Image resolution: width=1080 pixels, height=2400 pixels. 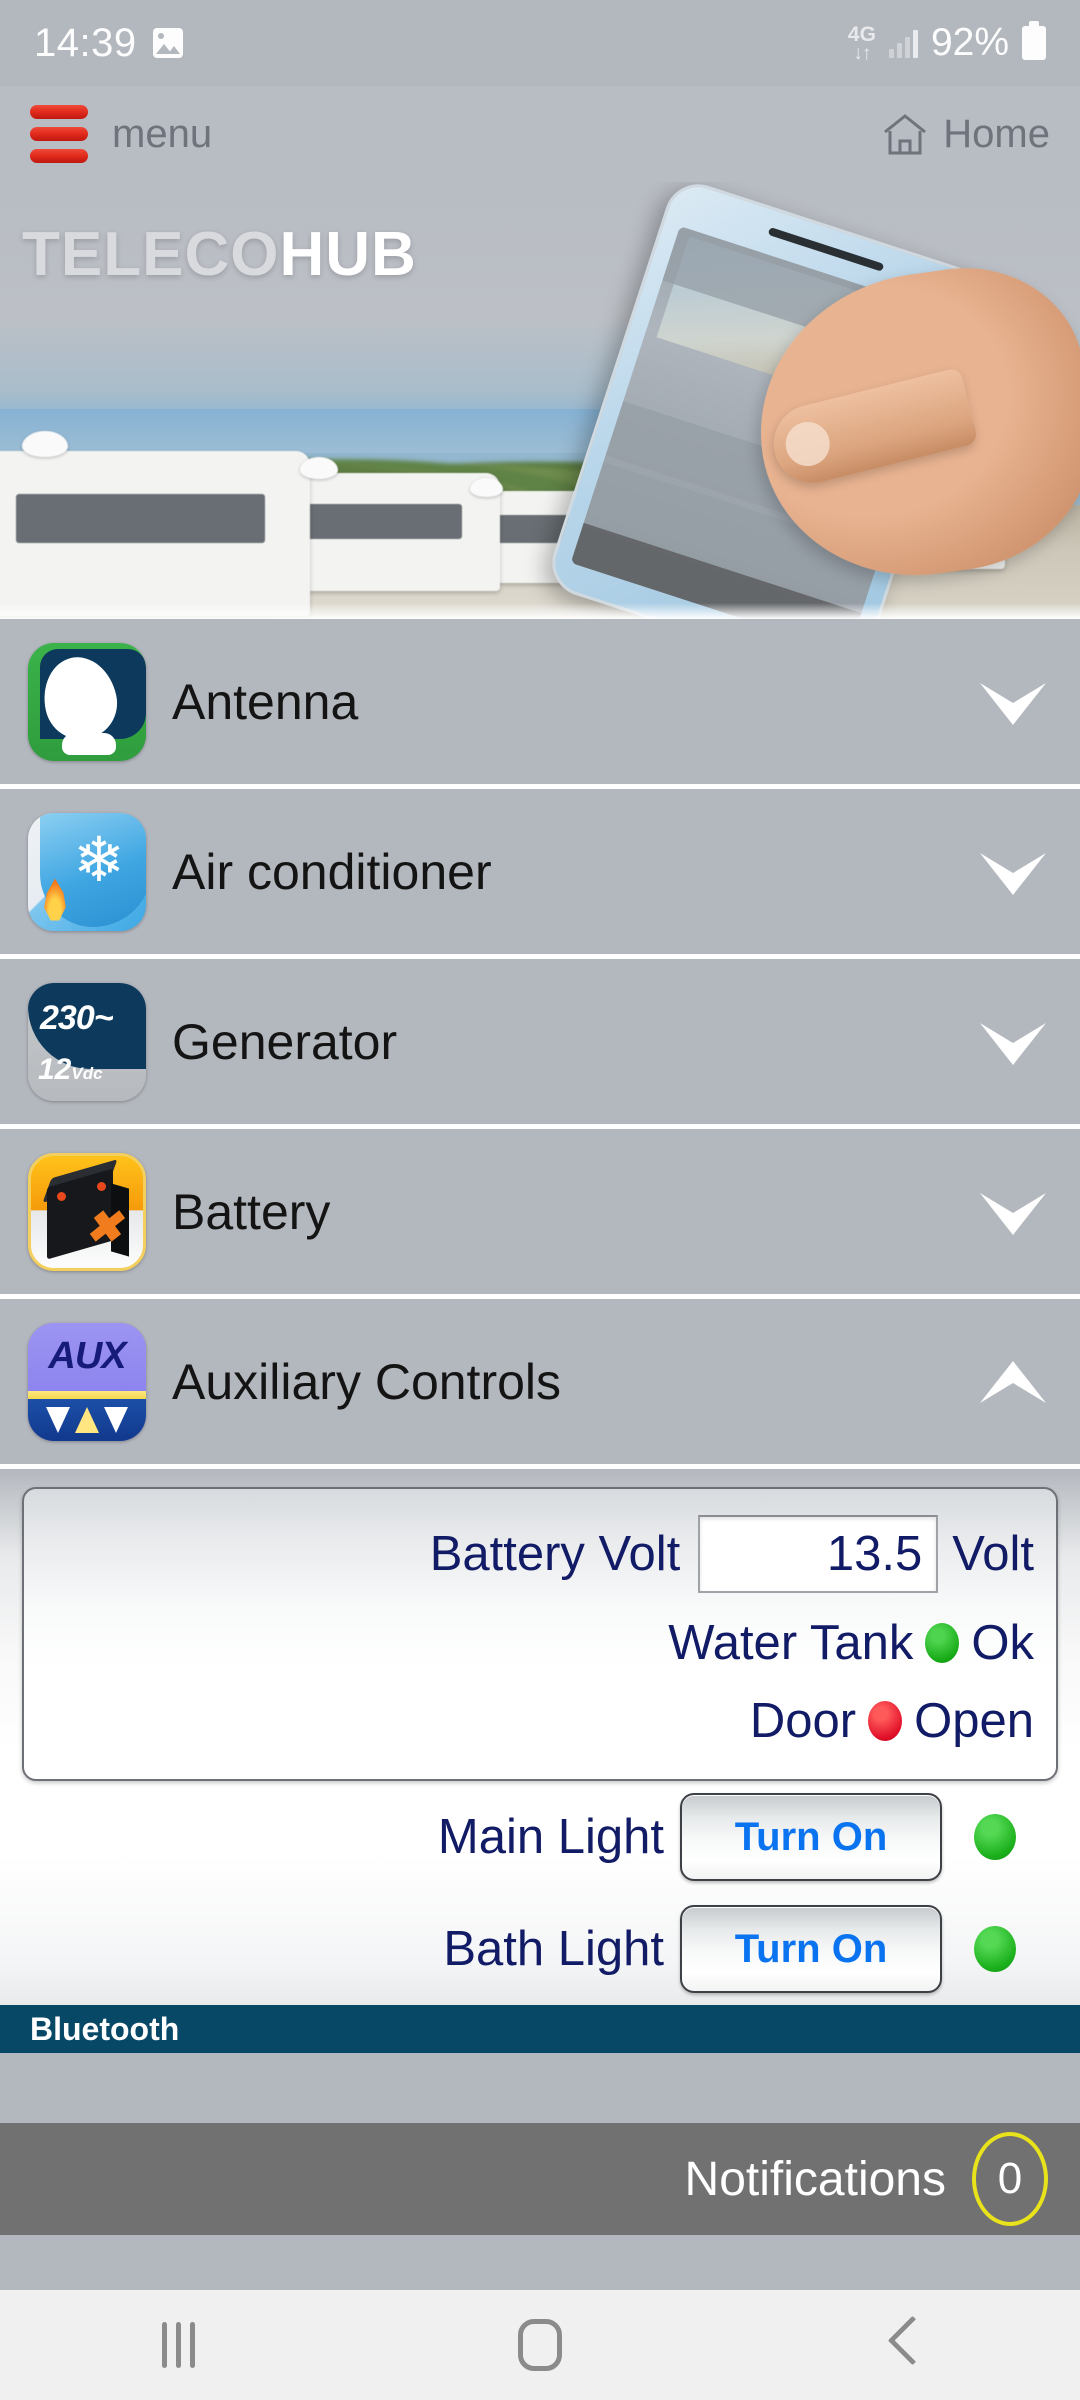 I want to click on back-chevron-icon, so click(x=902, y=2345).